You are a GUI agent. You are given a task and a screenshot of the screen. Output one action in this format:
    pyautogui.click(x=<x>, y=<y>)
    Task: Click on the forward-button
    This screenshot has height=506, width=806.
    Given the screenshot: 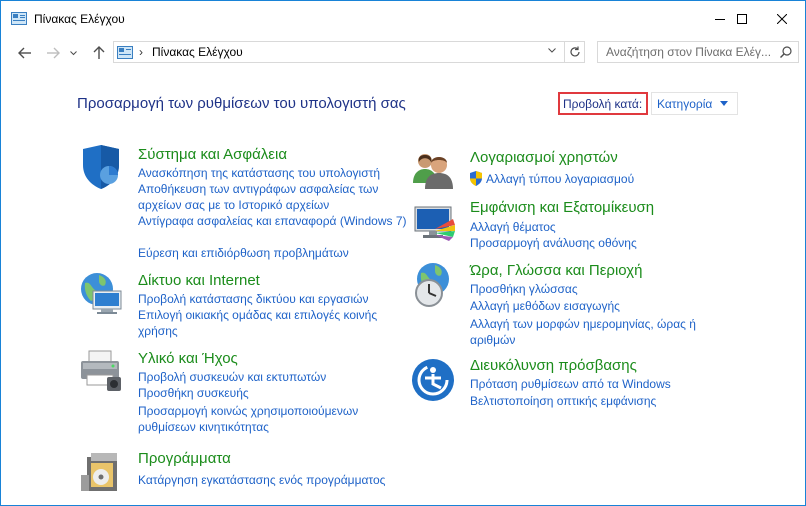 What is the action you would take?
    pyautogui.click(x=53, y=53)
    